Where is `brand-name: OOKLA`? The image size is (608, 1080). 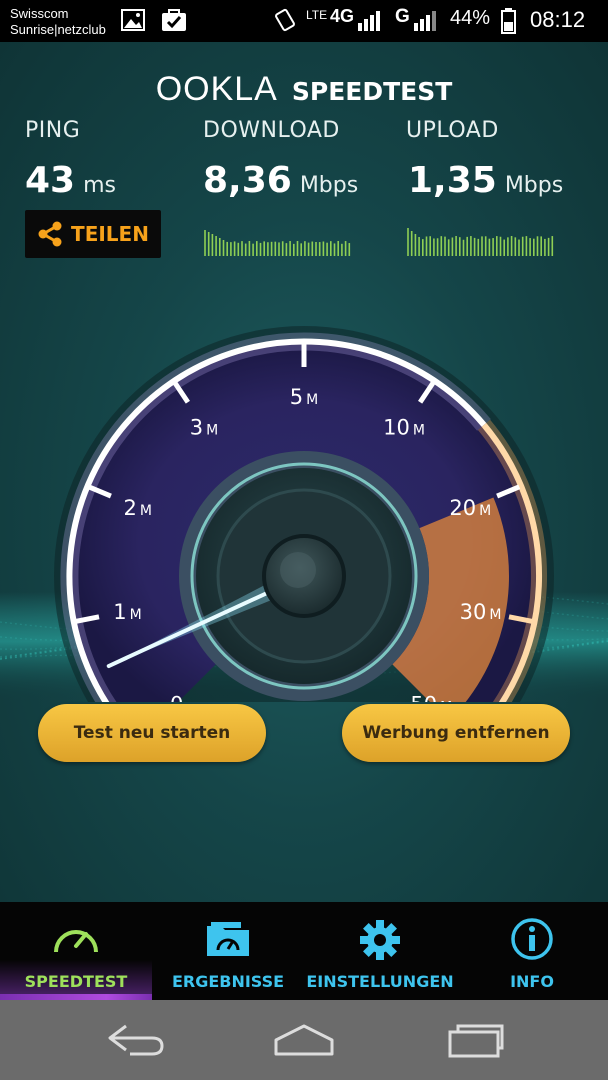
brand-name: OOKLA is located at coordinates (216, 89).